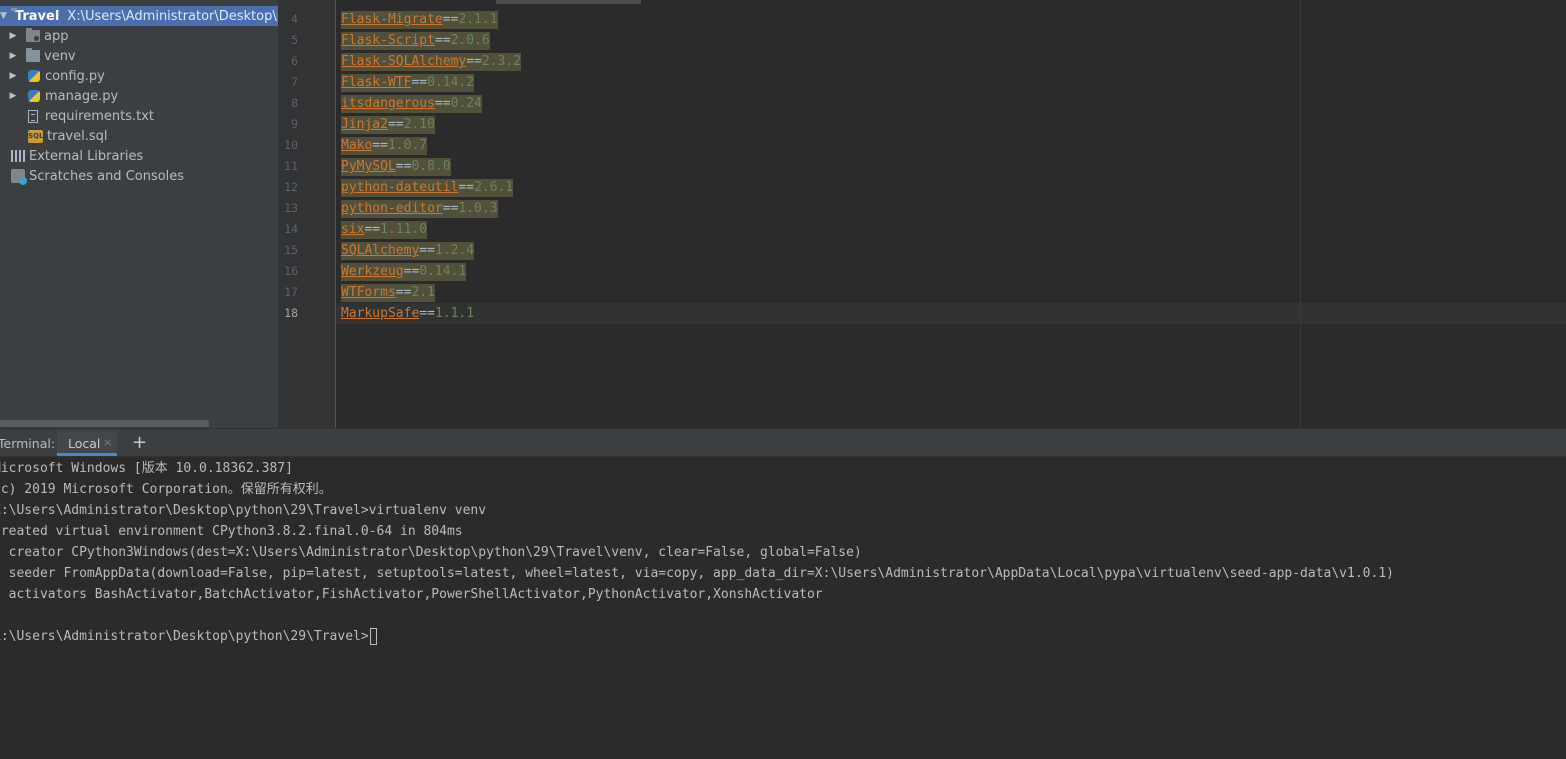  I want to click on tree-item-requirements-txt: requirements.txt, so click(139, 116).